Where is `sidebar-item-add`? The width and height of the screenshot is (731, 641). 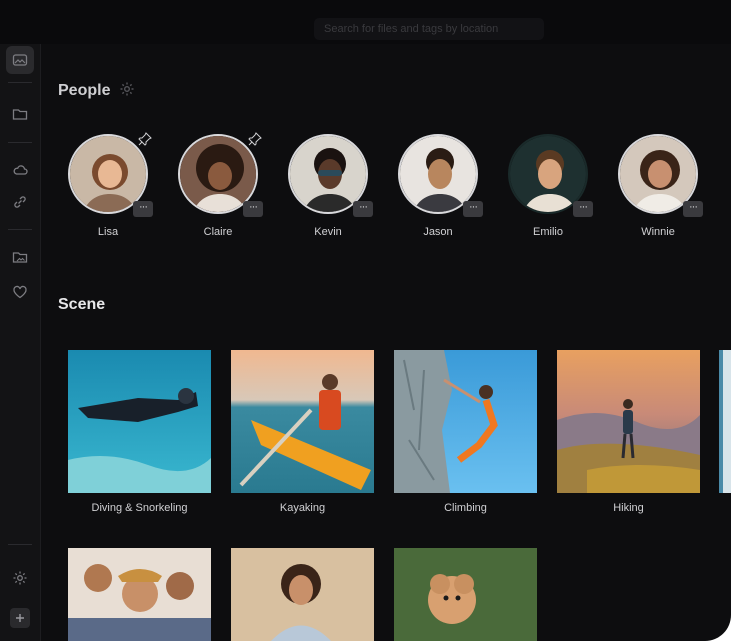
sidebar-item-add is located at coordinates (20, 618).